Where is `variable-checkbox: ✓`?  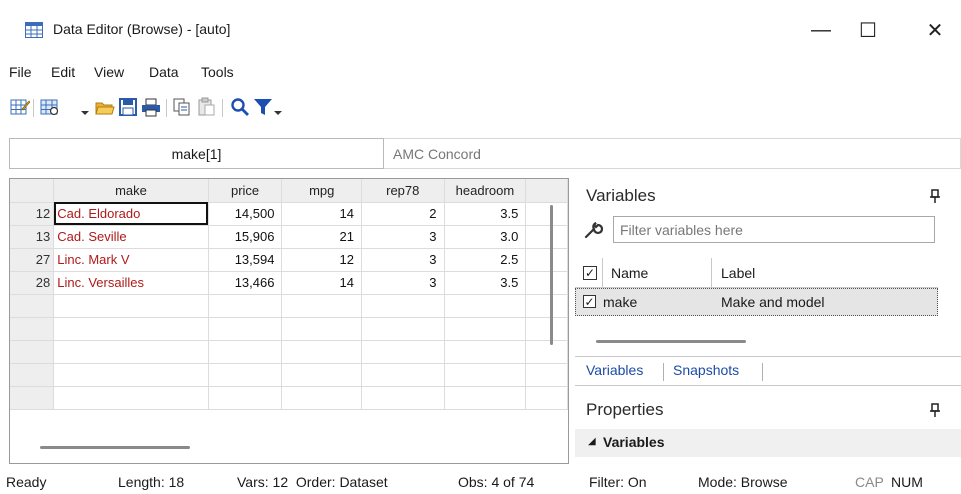 variable-checkbox: ✓ is located at coordinates (589, 301).